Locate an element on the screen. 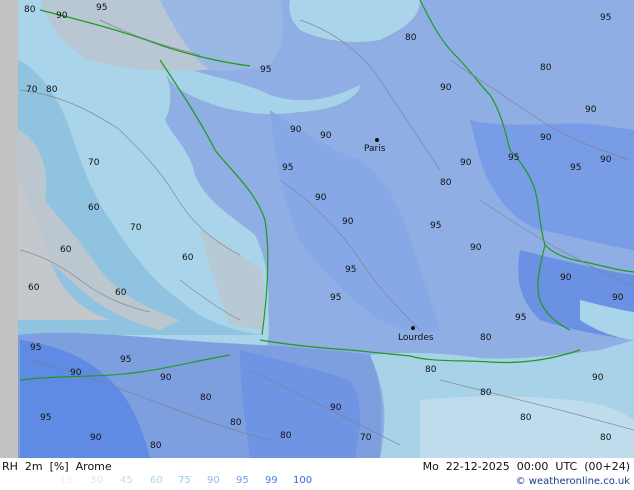 Image resolution: width=634 pixels, height=490 pixels. legend-value: 99 is located at coordinates (271, 480).